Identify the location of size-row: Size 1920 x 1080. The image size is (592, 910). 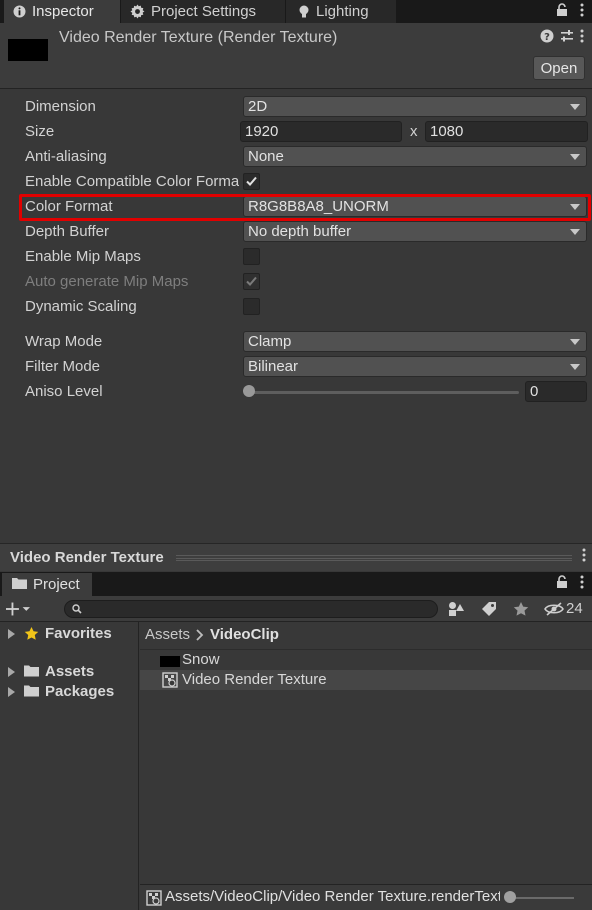
(296, 132).